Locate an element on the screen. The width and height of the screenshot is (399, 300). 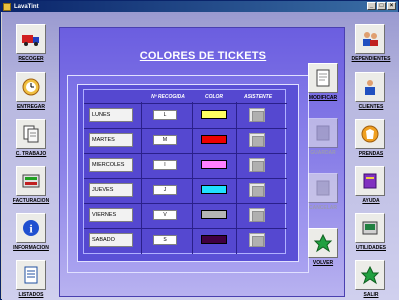
clientes-button is located at coordinates (370, 87).